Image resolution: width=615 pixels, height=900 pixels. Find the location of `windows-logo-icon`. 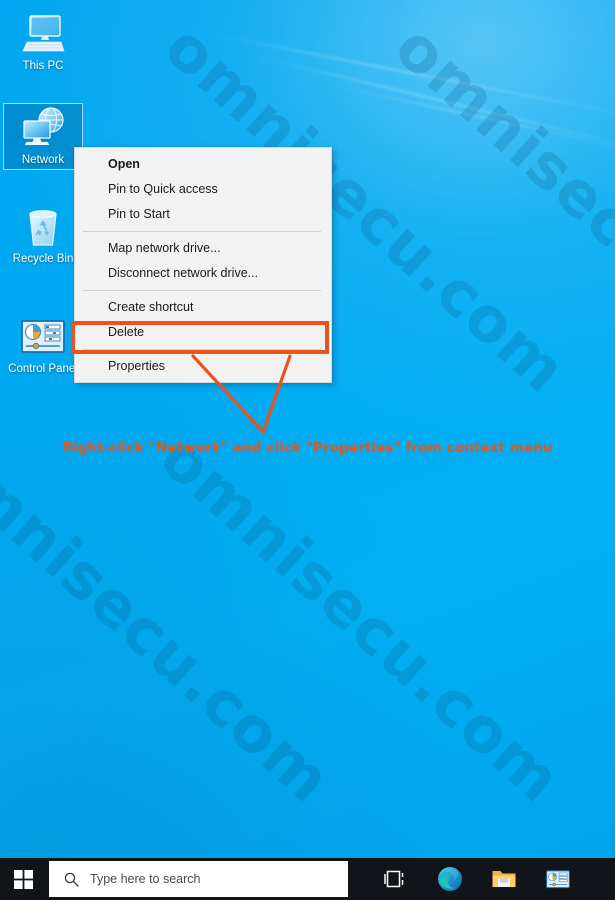

windows-logo-icon is located at coordinates (23, 879).